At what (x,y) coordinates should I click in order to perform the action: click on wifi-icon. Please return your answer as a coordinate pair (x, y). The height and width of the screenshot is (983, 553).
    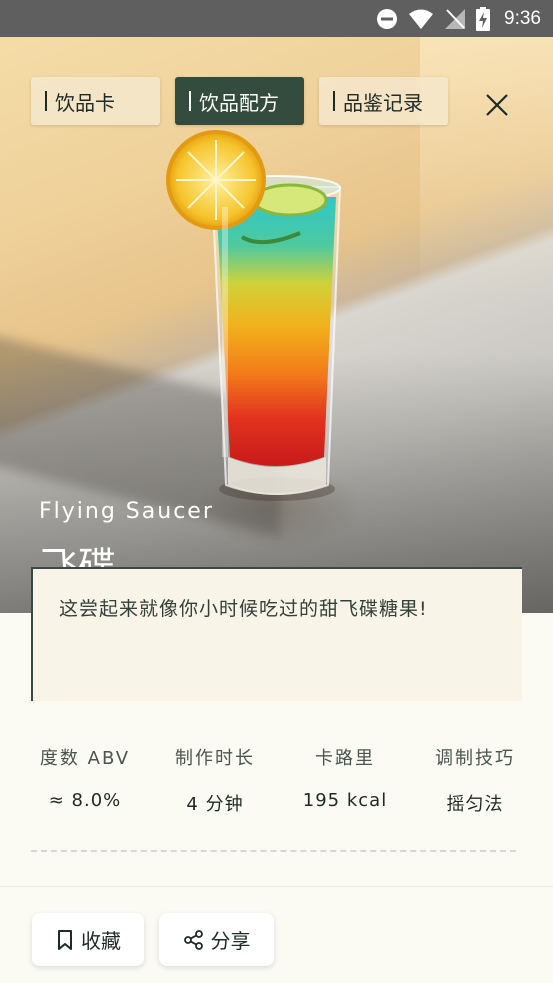
    Looking at the image, I should click on (421, 19).